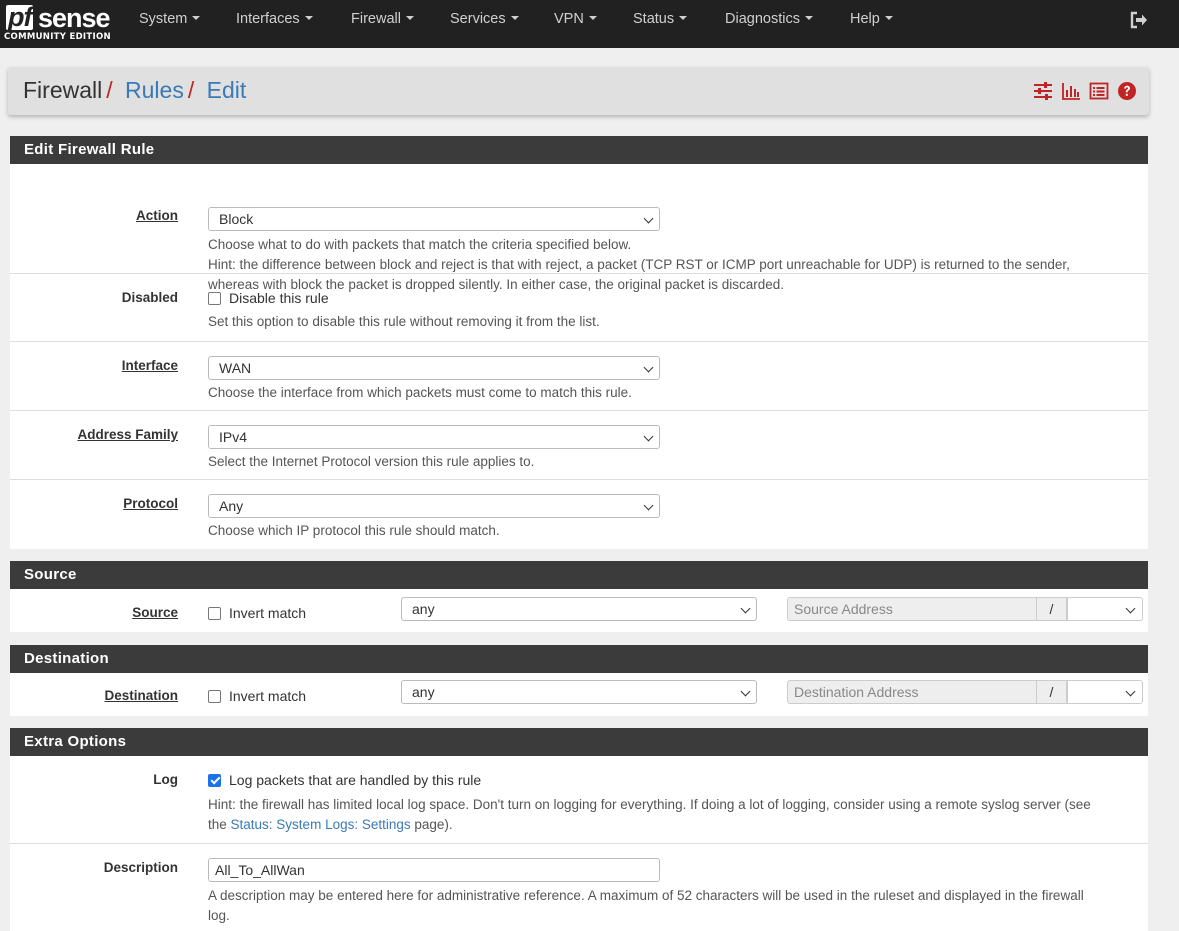  I want to click on nav-diagnostics: Diagnostics, so click(769, 24).